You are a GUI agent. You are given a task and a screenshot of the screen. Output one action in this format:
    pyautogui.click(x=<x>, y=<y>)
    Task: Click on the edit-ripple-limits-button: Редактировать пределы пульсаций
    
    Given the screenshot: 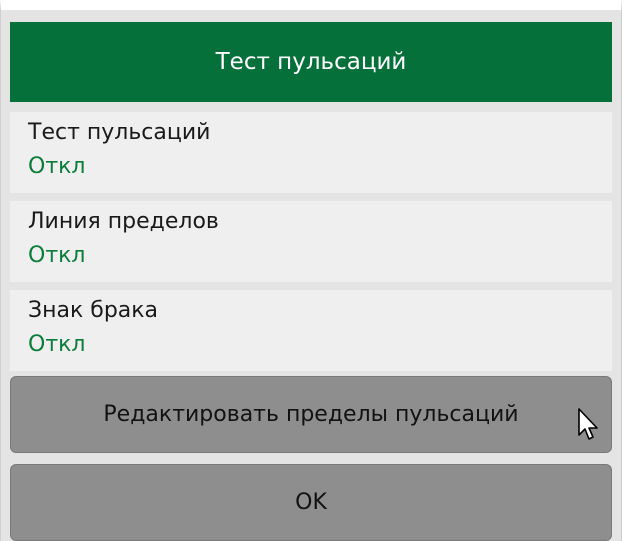 What is the action you would take?
    pyautogui.click(x=311, y=414)
    